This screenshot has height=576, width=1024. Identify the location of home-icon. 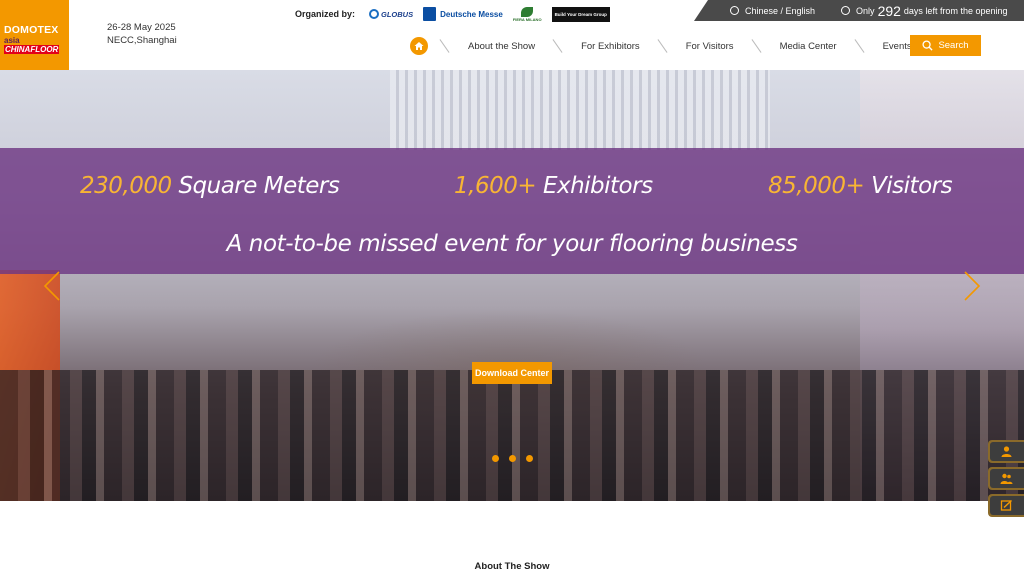
(419, 46).